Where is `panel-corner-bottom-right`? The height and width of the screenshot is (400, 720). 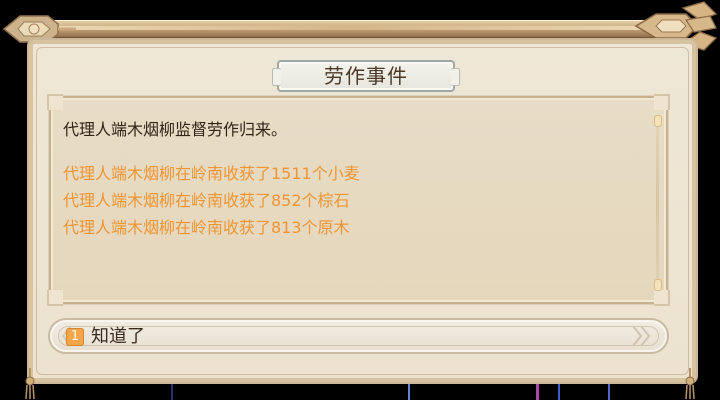
panel-corner-bottom-right is located at coordinates (662, 298).